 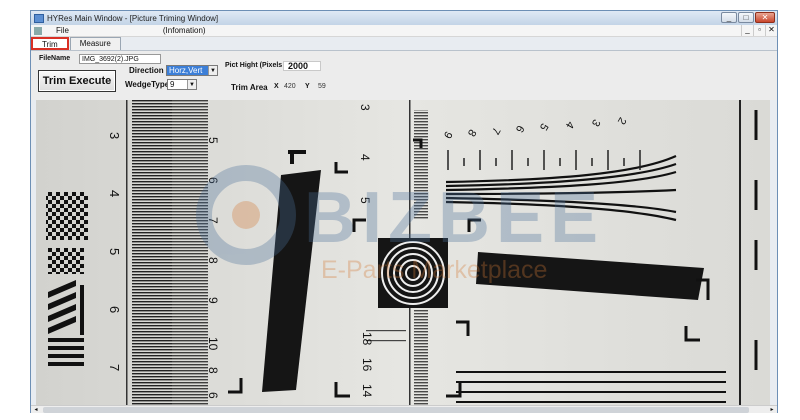 What do you see at coordinates (367, 339) in the screenshot?
I see `center-number: 18` at bounding box center [367, 339].